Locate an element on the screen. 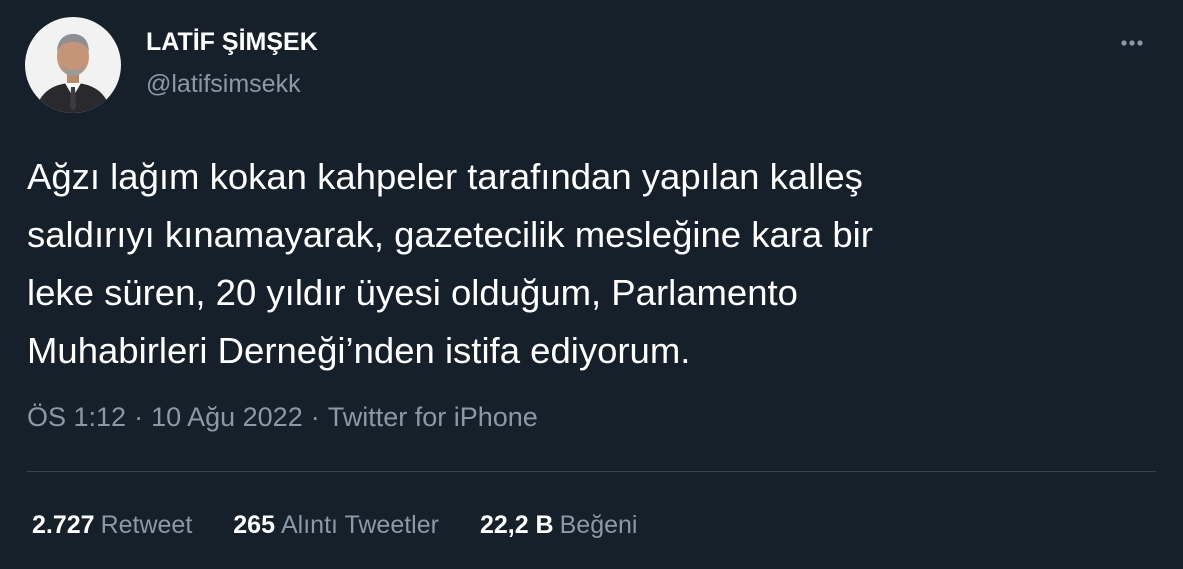 Image resolution: width=1183 pixels, height=569 pixels. retweets-stat: 2.727 Retweet is located at coordinates (112, 525).